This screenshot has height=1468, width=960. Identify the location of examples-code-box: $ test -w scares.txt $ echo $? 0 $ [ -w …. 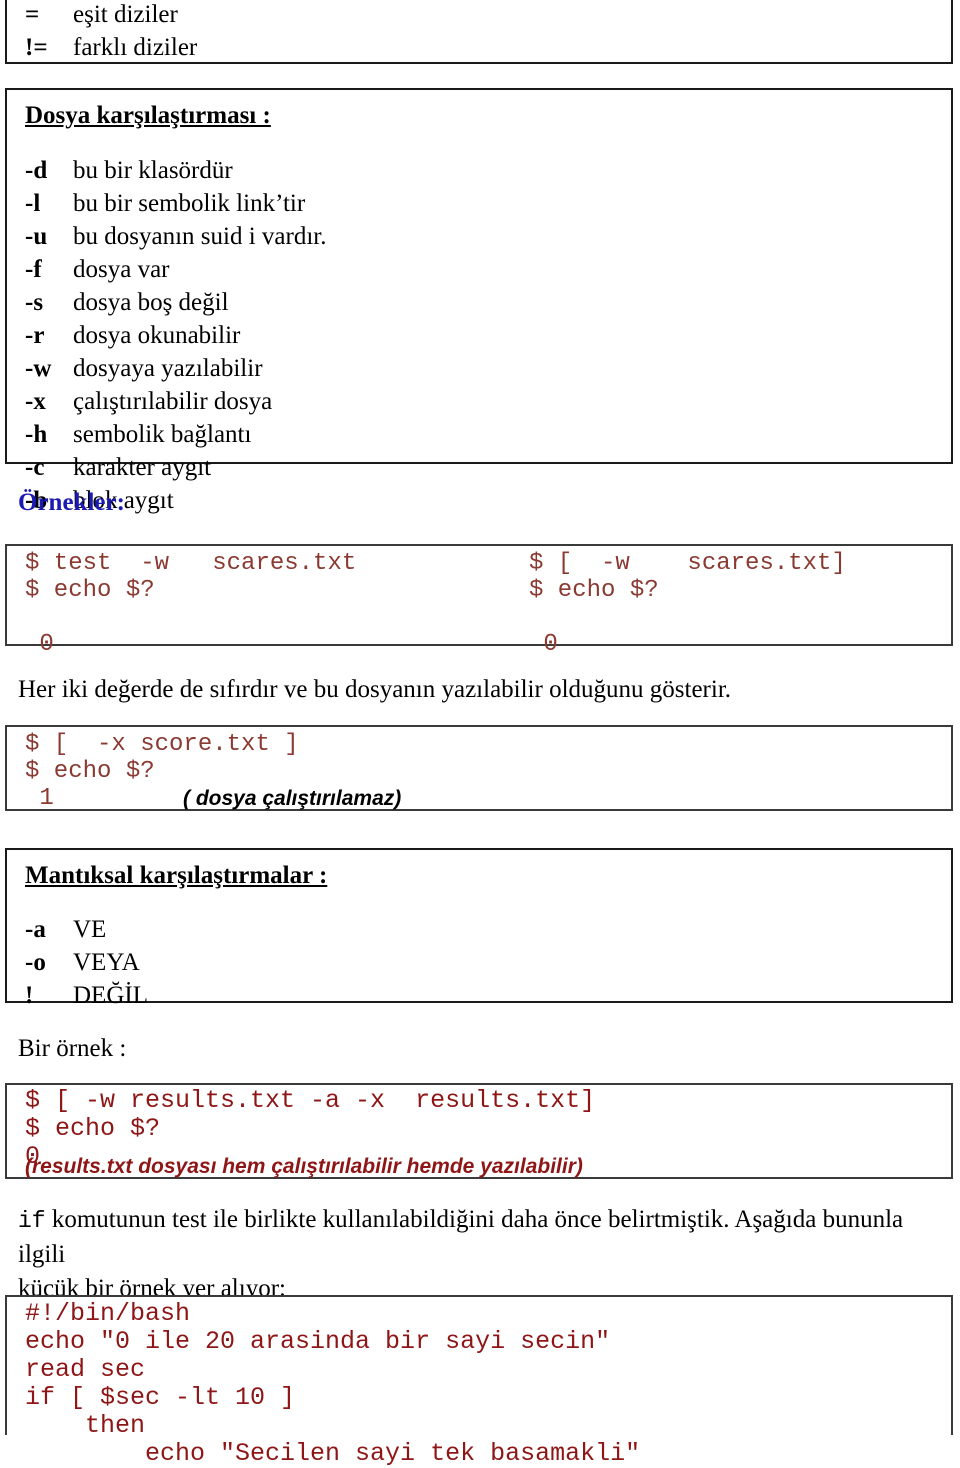
(479, 601).